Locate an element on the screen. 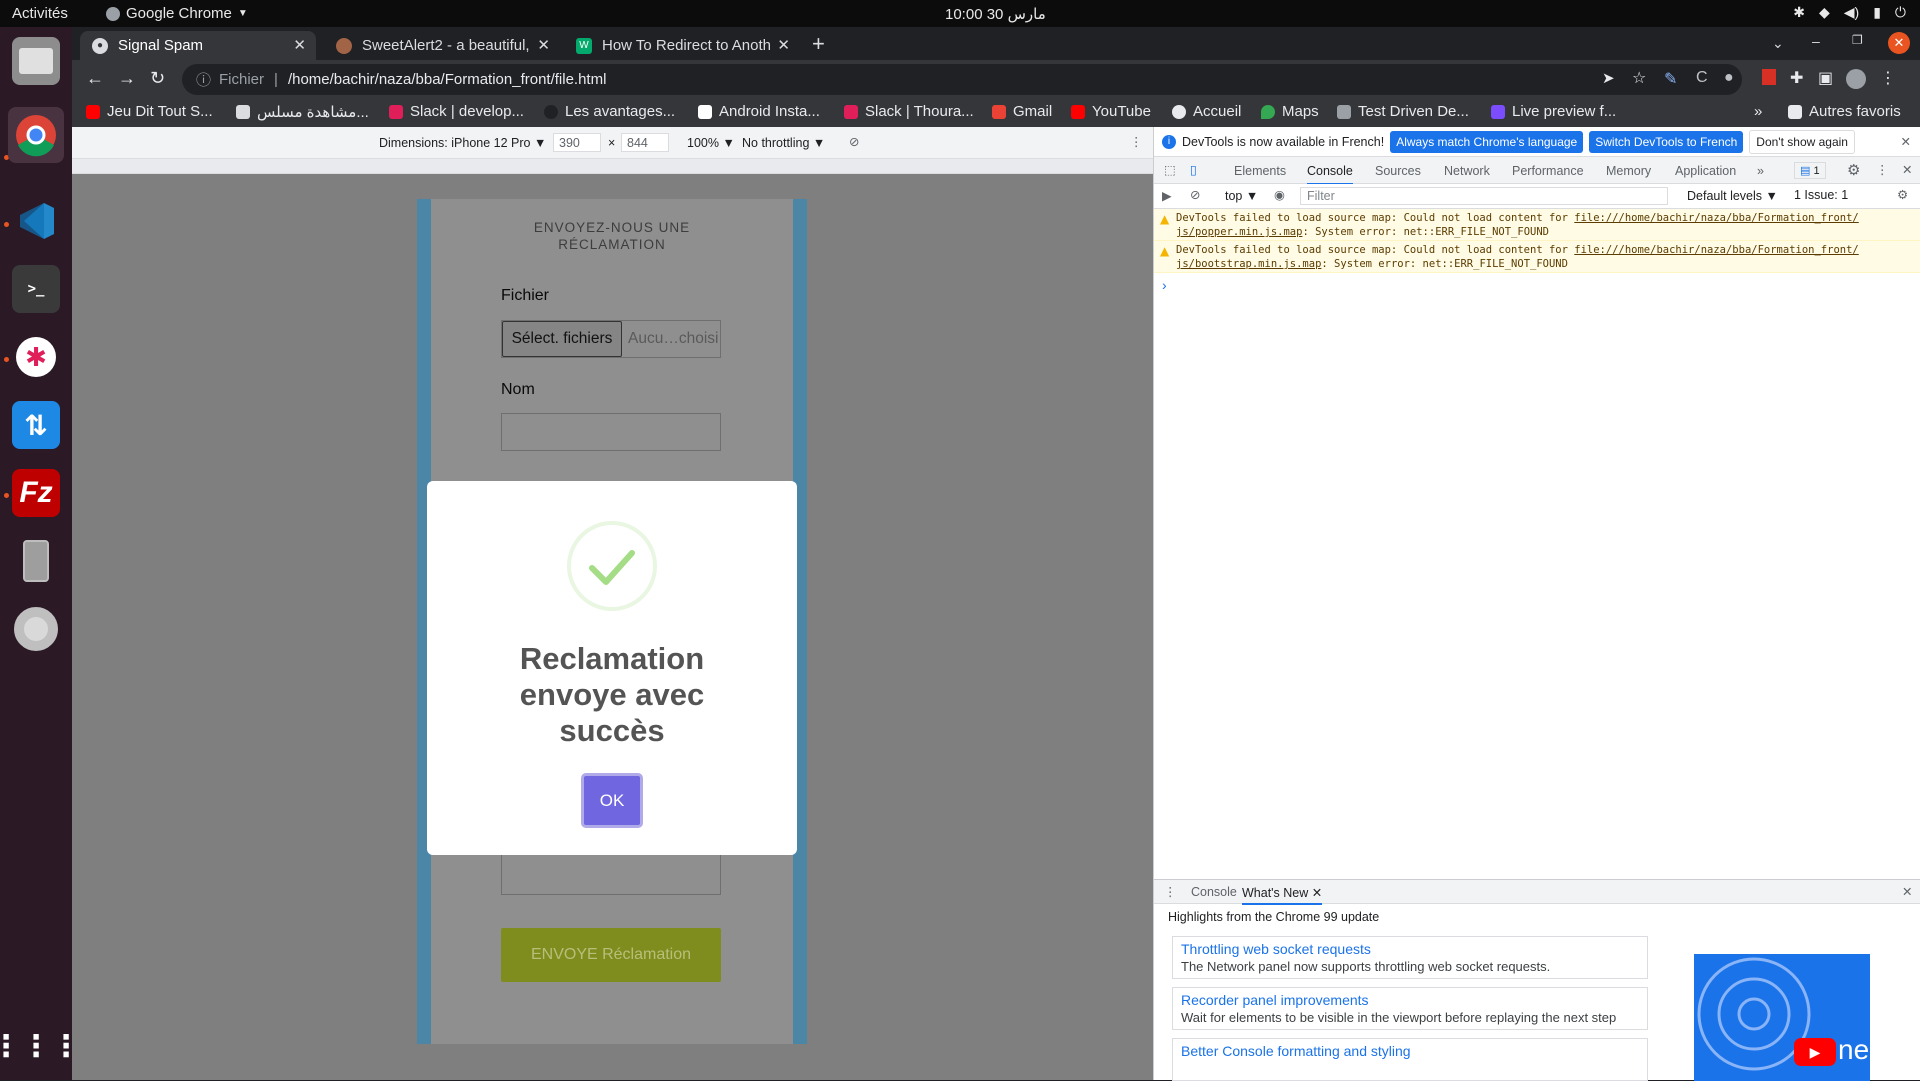  bookmark-item: Gmail is located at coordinates (1022, 111).